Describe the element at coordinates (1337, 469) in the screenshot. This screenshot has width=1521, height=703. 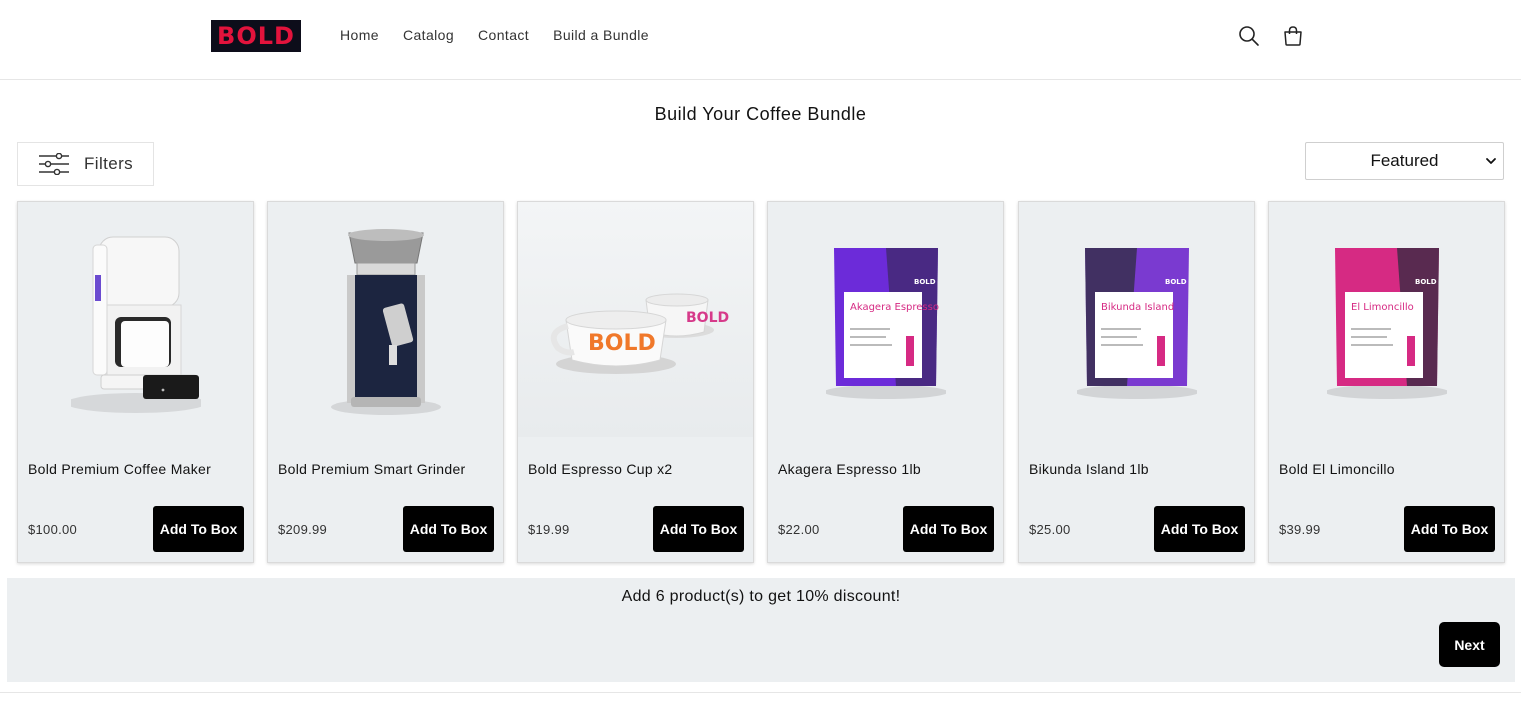
I see `product-name: Bold El Limoncillo` at that location.